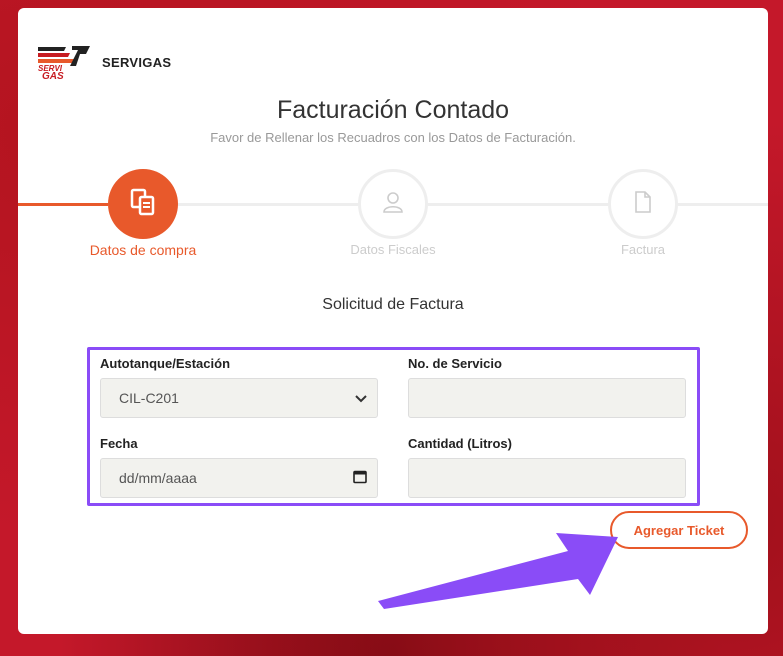 The image size is (783, 656). What do you see at coordinates (455, 363) in the screenshot?
I see `service-label: No. de Servicio` at bounding box center [455, 363].